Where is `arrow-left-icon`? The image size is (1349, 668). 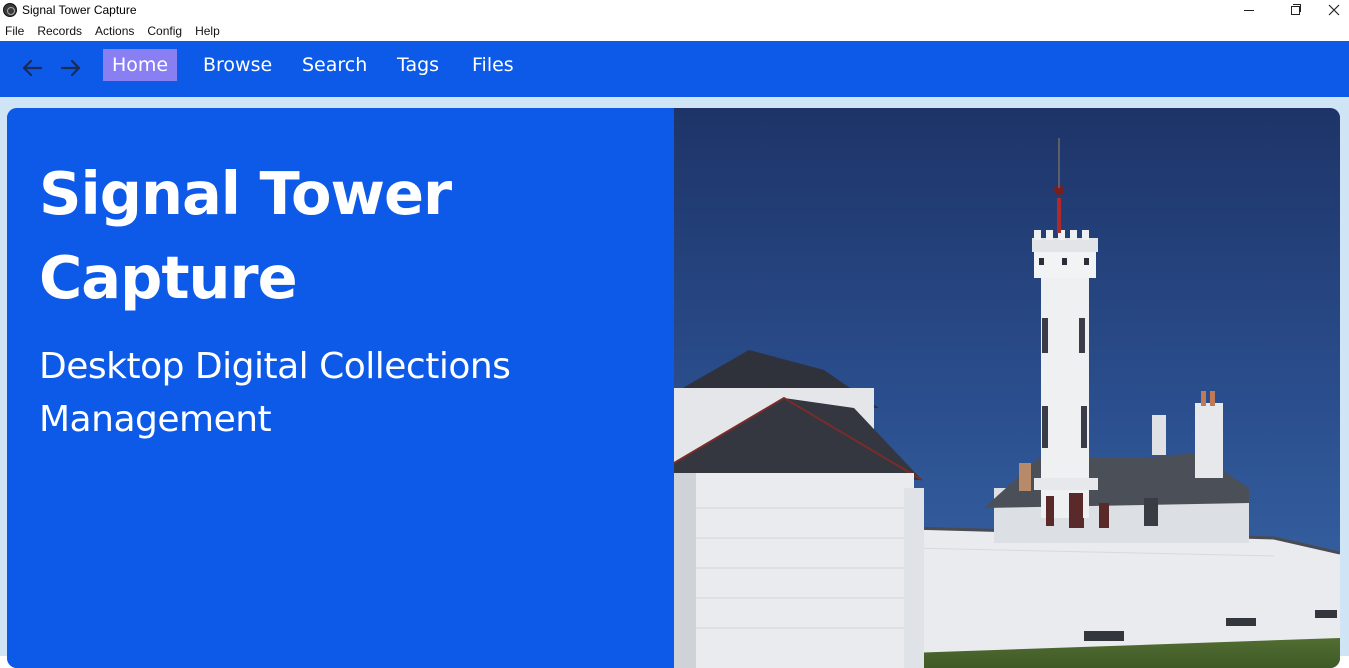 arrow-left-icon is located at coordinates (32, 68).